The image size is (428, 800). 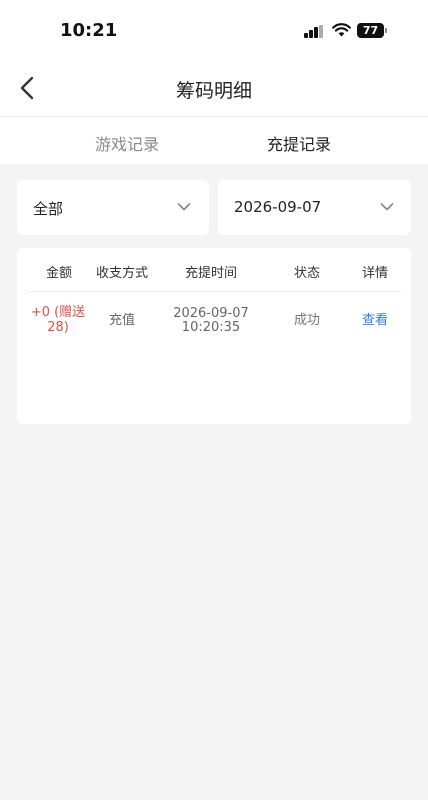 I want to click on row-clock: 10:20:35, so click(x=211, y=327).